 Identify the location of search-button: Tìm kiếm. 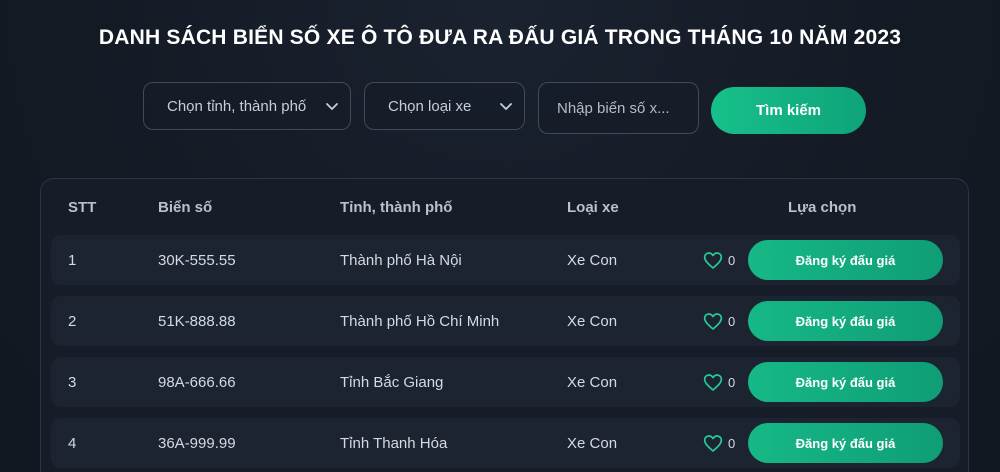
(788, 110).